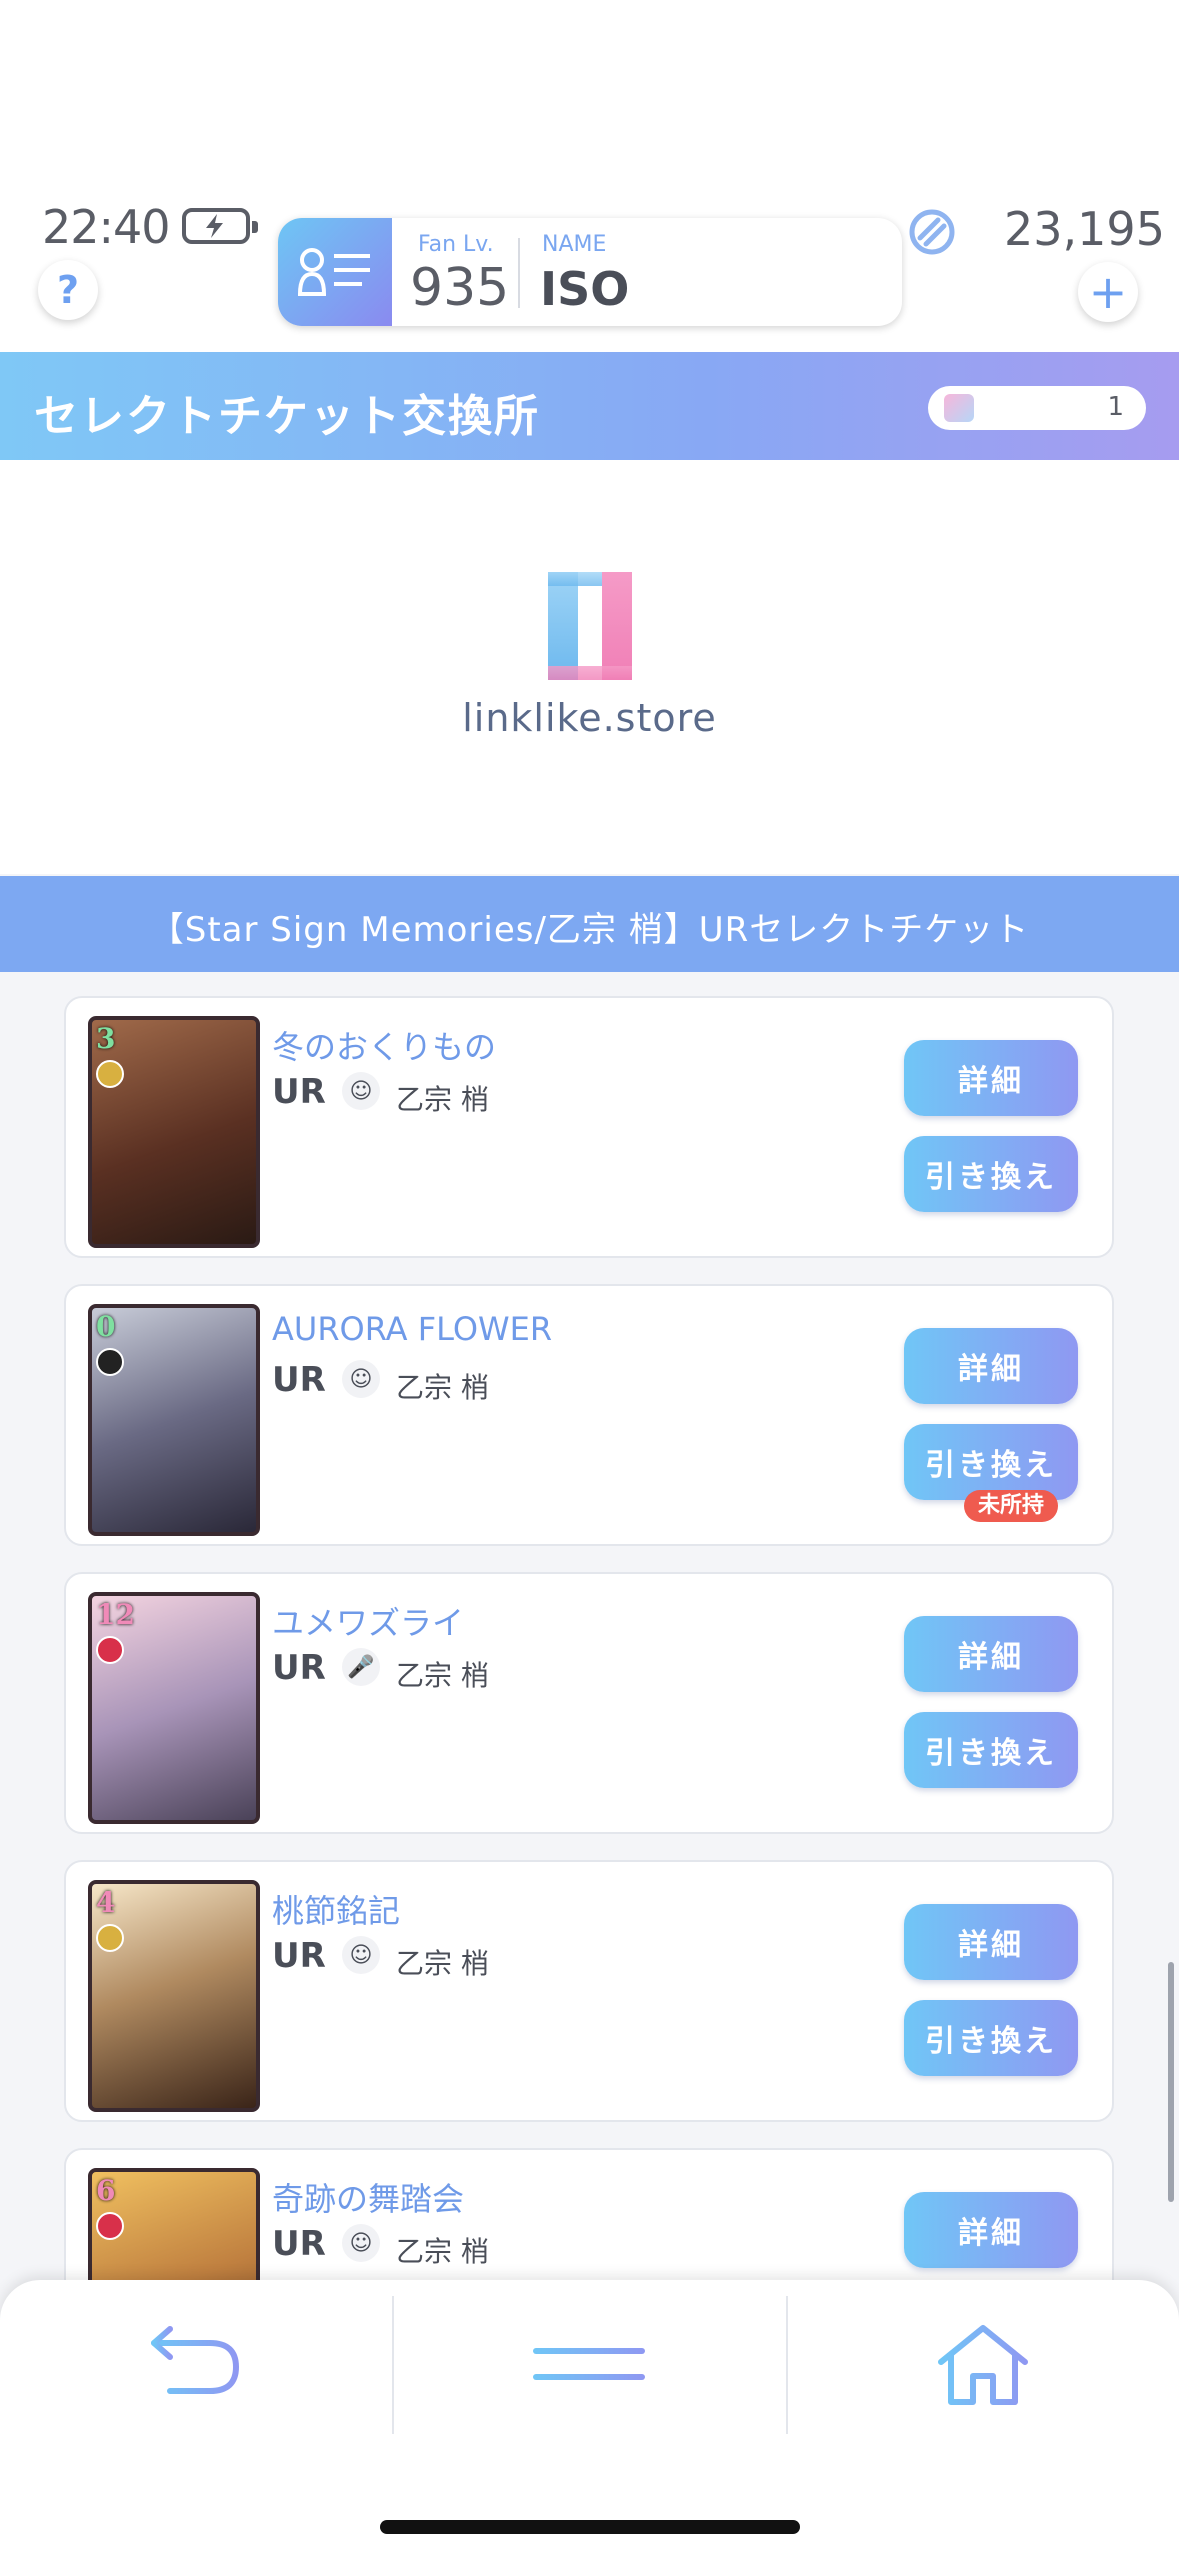 This screenshot has width=1179, height=2556. What do you see at coordinates (589, 1703) in the screenshot?
I see `card-item: 12 ユメワズライ UR 🎤 乙宗 梢 詳細 引き換え` at bounding box center [589, 1703].